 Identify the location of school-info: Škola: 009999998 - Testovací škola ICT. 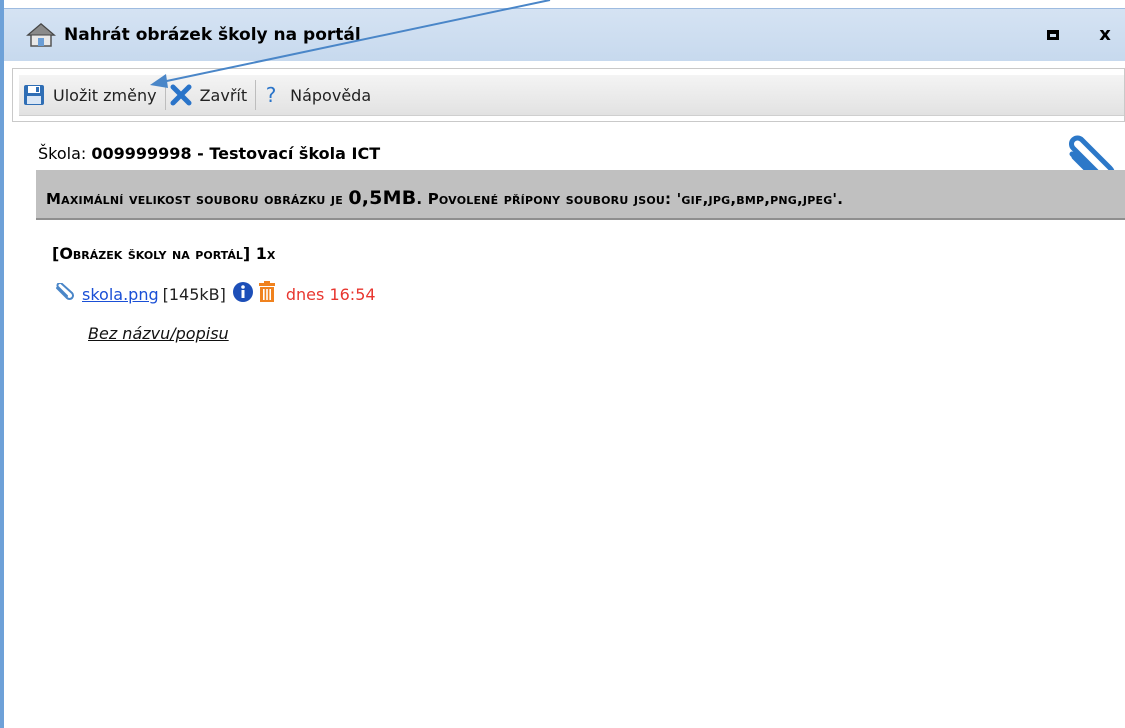
(209, 153).